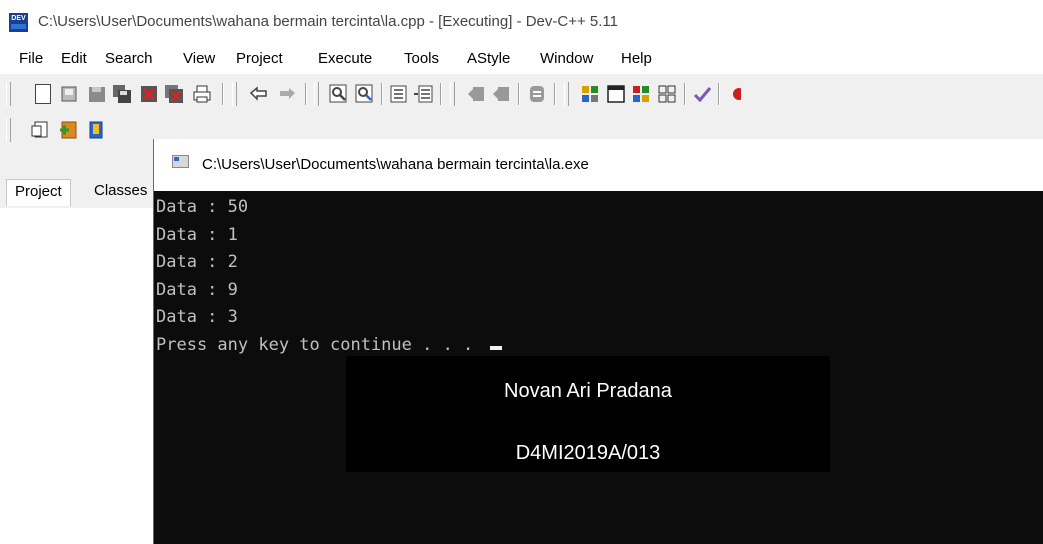  What do you see at coordinates (40, 130) in the screenshot?
I see `insert-icon` at bounding box center [40, 130].